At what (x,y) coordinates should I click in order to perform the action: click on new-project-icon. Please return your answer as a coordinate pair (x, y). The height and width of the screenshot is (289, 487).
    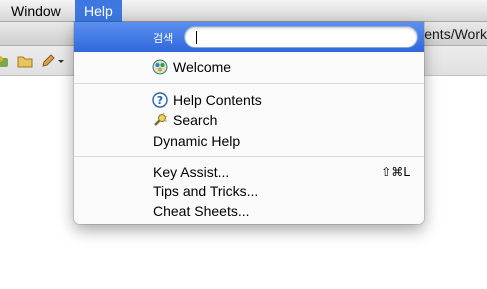
    Looking at the image, I should click on (5, 61).